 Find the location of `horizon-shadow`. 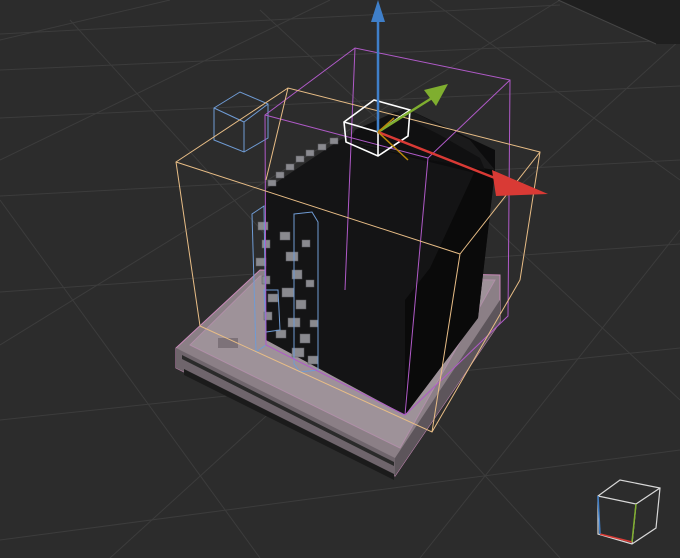

horizon-shadow is located at coordinates (620, 22).